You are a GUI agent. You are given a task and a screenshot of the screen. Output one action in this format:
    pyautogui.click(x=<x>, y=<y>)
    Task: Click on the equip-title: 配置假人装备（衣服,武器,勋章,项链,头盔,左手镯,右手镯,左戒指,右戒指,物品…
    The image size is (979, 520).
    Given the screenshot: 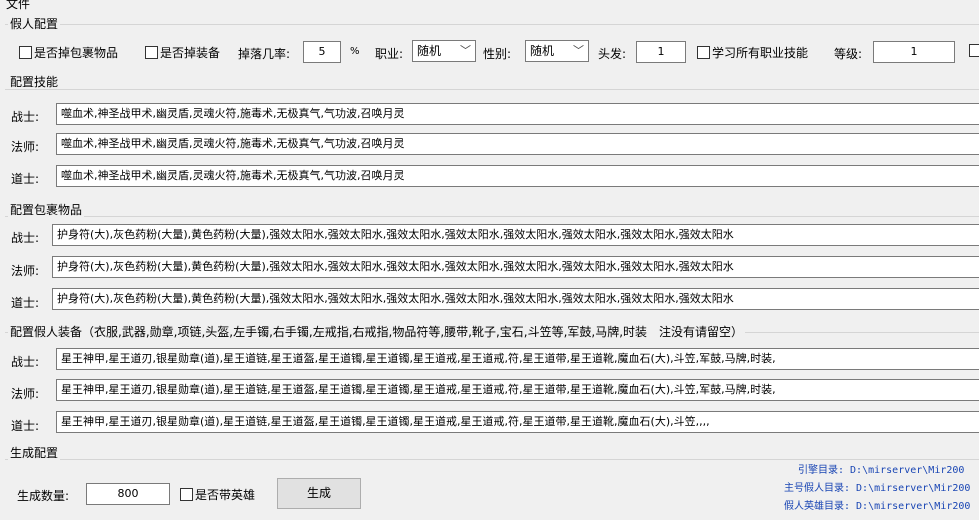 What is the action you would take?
    pyautogui.click(x=377, y=332)
    